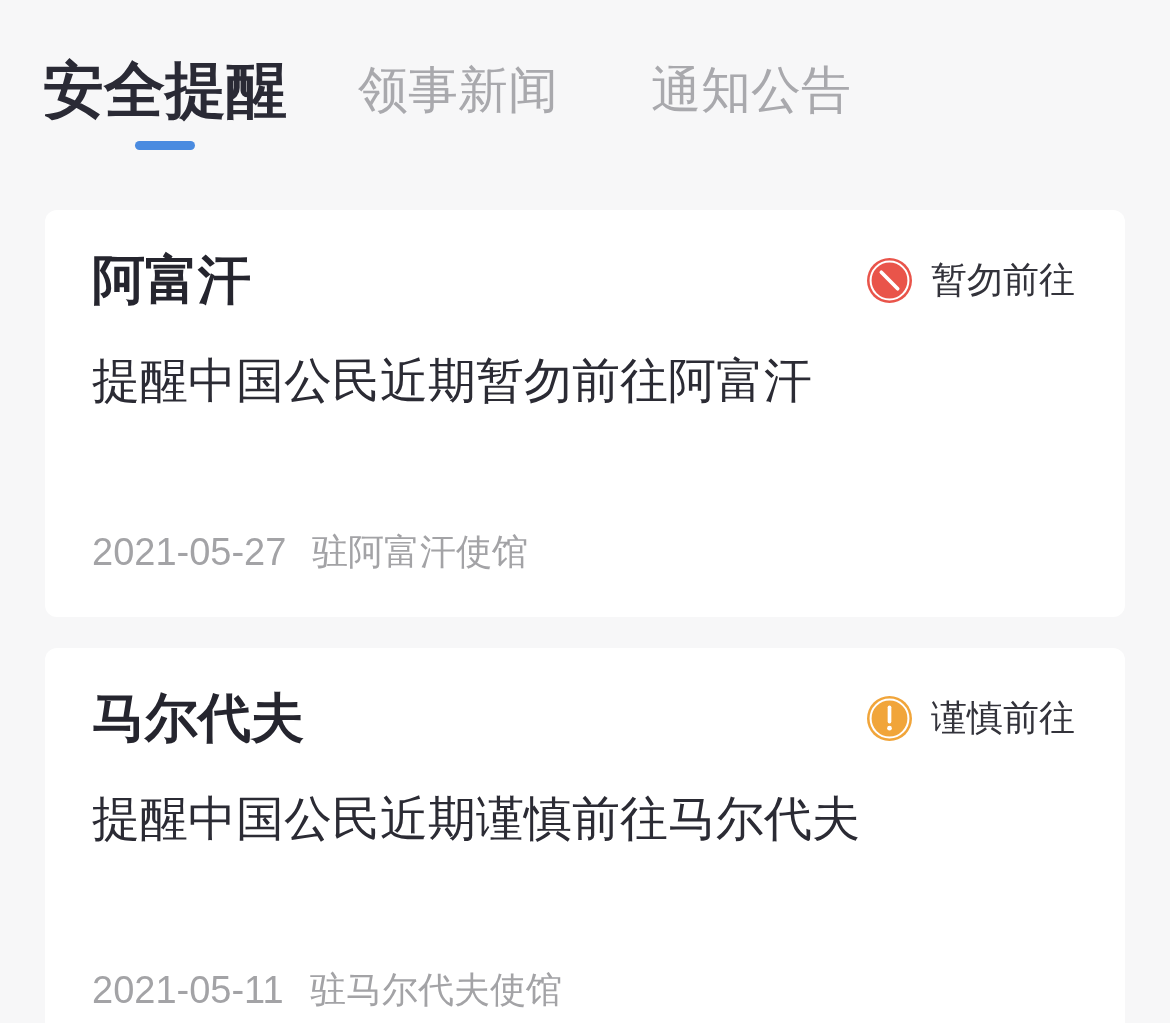 Image resolution: width=1170 pixels, height=1023 pixels. What do you see at coordinates (171, 280) in the screenshot?
I see `country-title: 阿富汗` at bounding box center [171, 280].